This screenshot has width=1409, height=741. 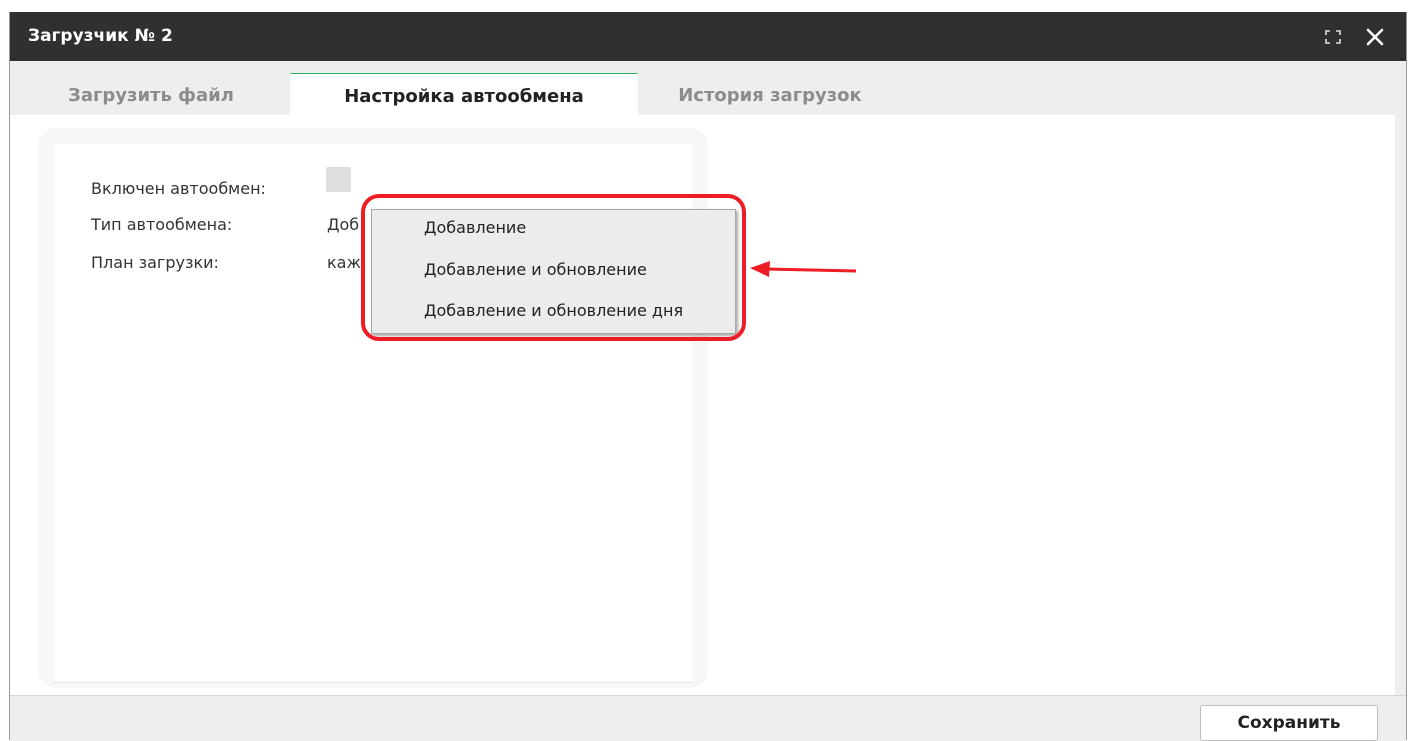 What do you see at coordinates (1289, 723) in the screenshot?
I see `save-button: Сохранить` at bounding box center [1289, 723].